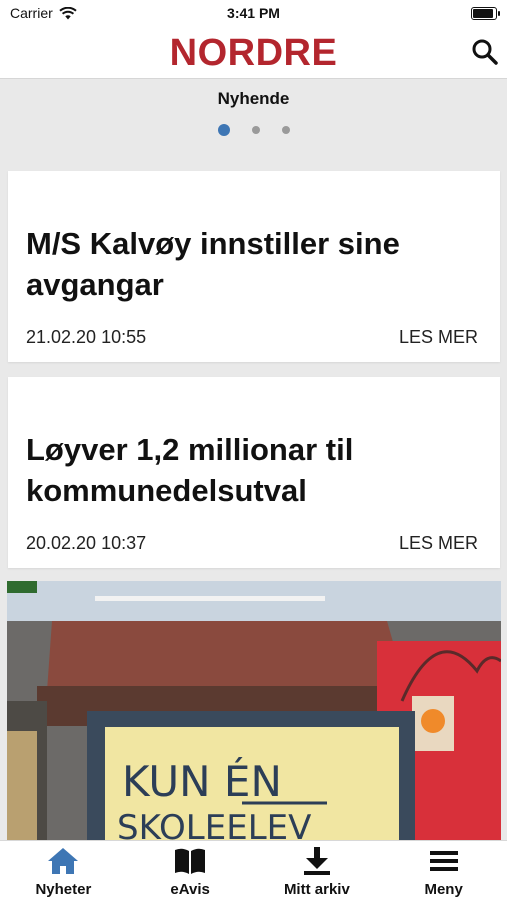 This screenshot has height=901, width=507. Describe the element at coordinates (214, 824) in the screenshot. I see `sign-line-2: SKOLEELEV` at that location.